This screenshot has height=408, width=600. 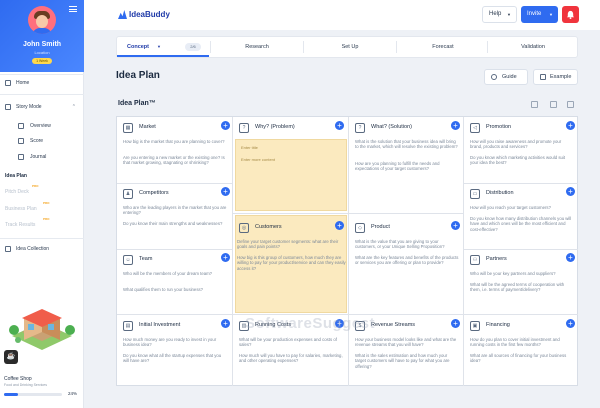 What do you see at coordinates (553, 104) in the screenshot?
I see `share-icon` at bounding box center [553, 104].